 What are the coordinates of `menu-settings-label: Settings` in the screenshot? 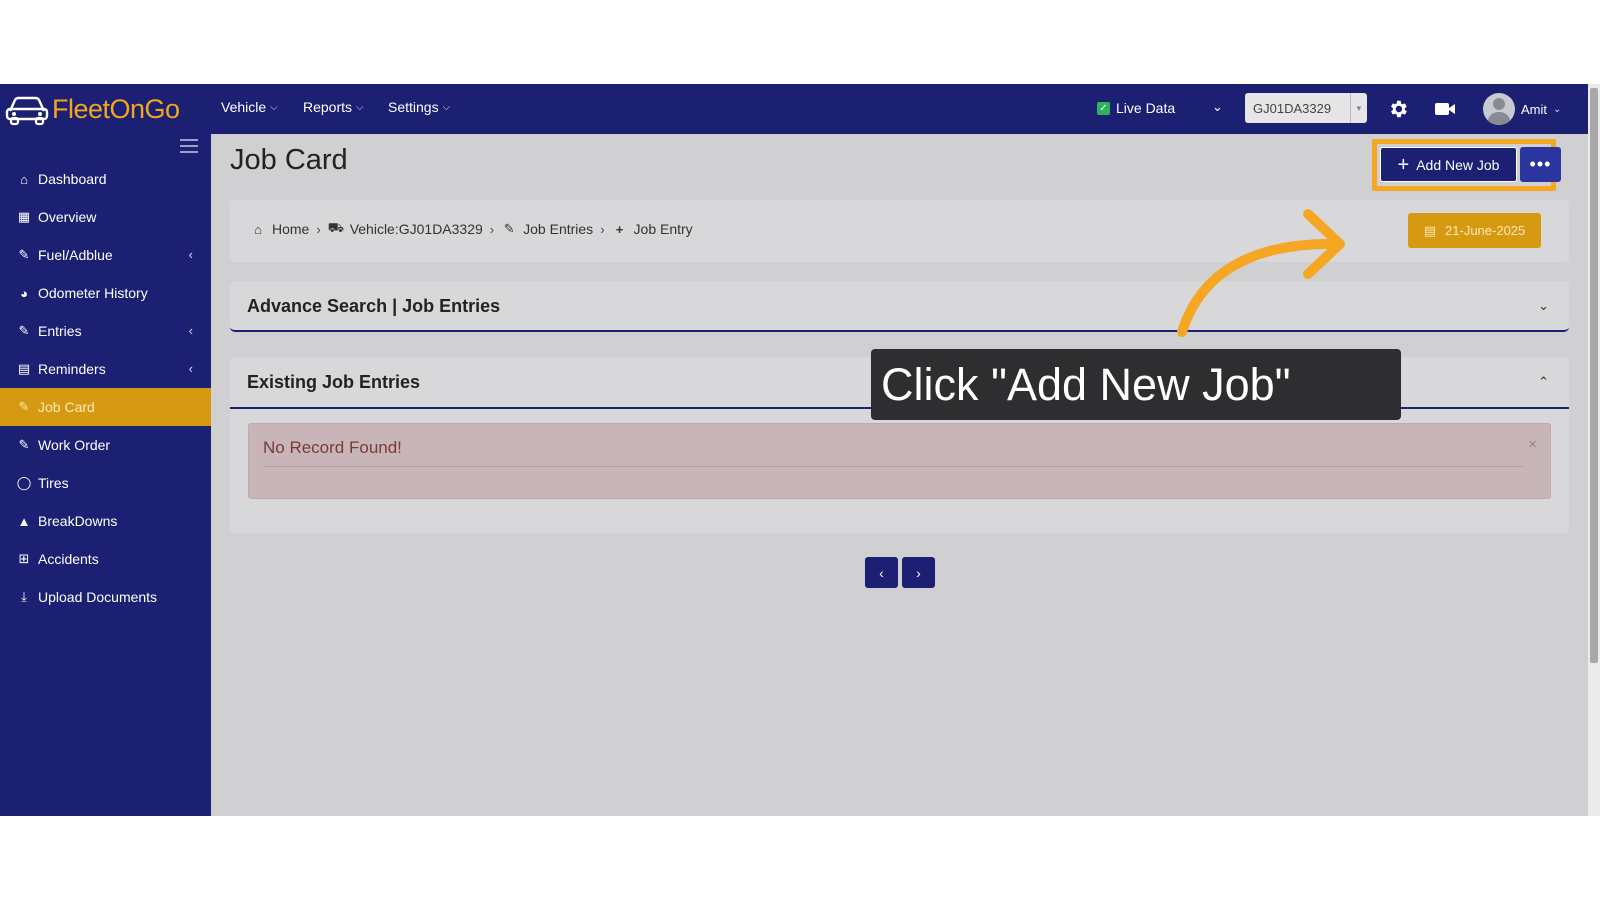 It's located at (413, 107).